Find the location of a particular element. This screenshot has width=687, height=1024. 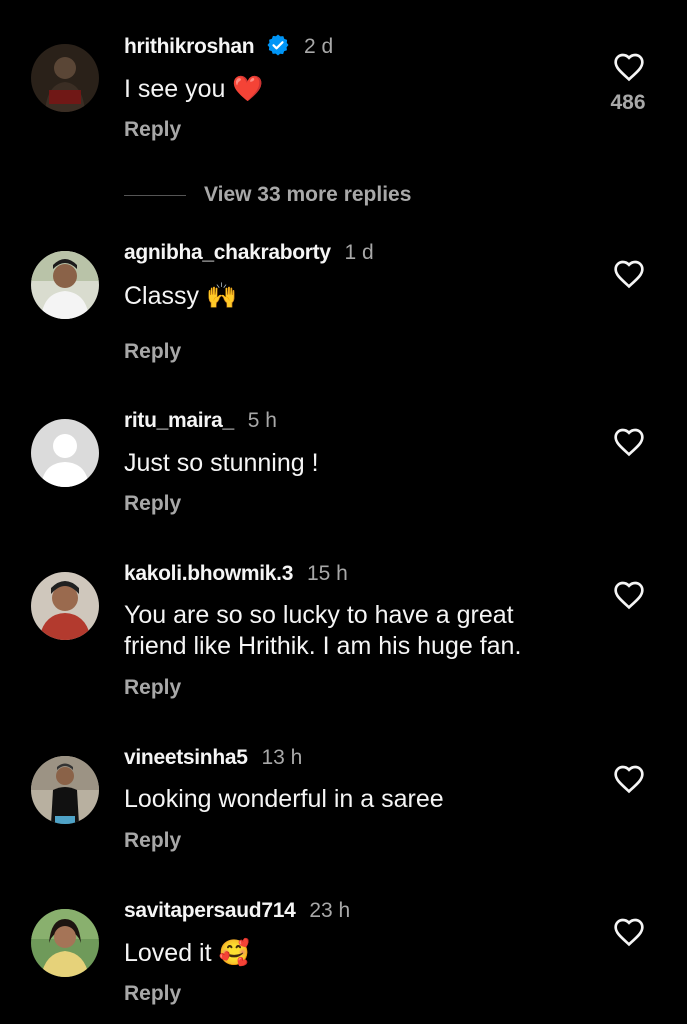

comment-header: savitapersaud714 23 h is located at coordinates (237, 911).